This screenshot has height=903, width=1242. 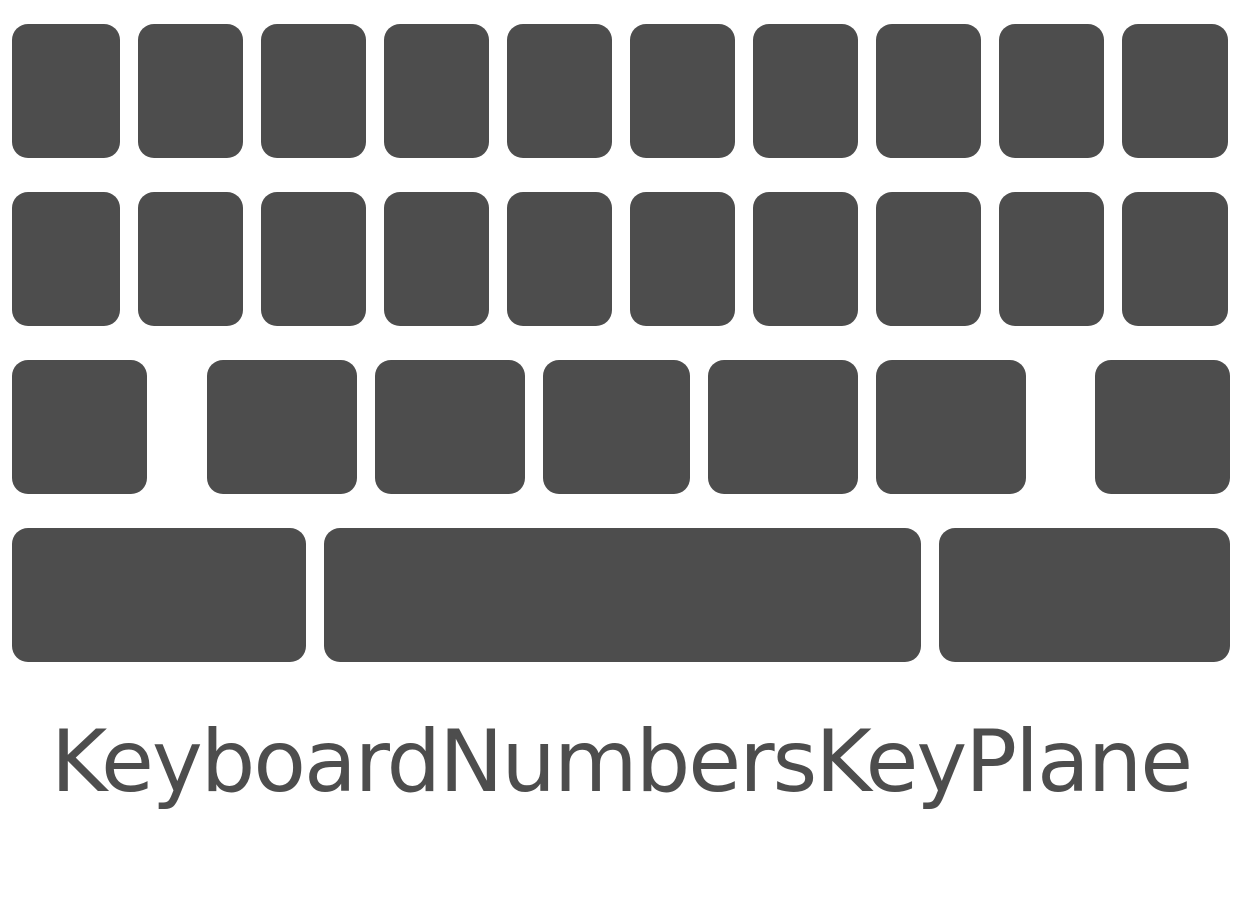 I want to click on keyplane-caption: KeyboardNumbersKeyPlane, so click(x=621, y=762).